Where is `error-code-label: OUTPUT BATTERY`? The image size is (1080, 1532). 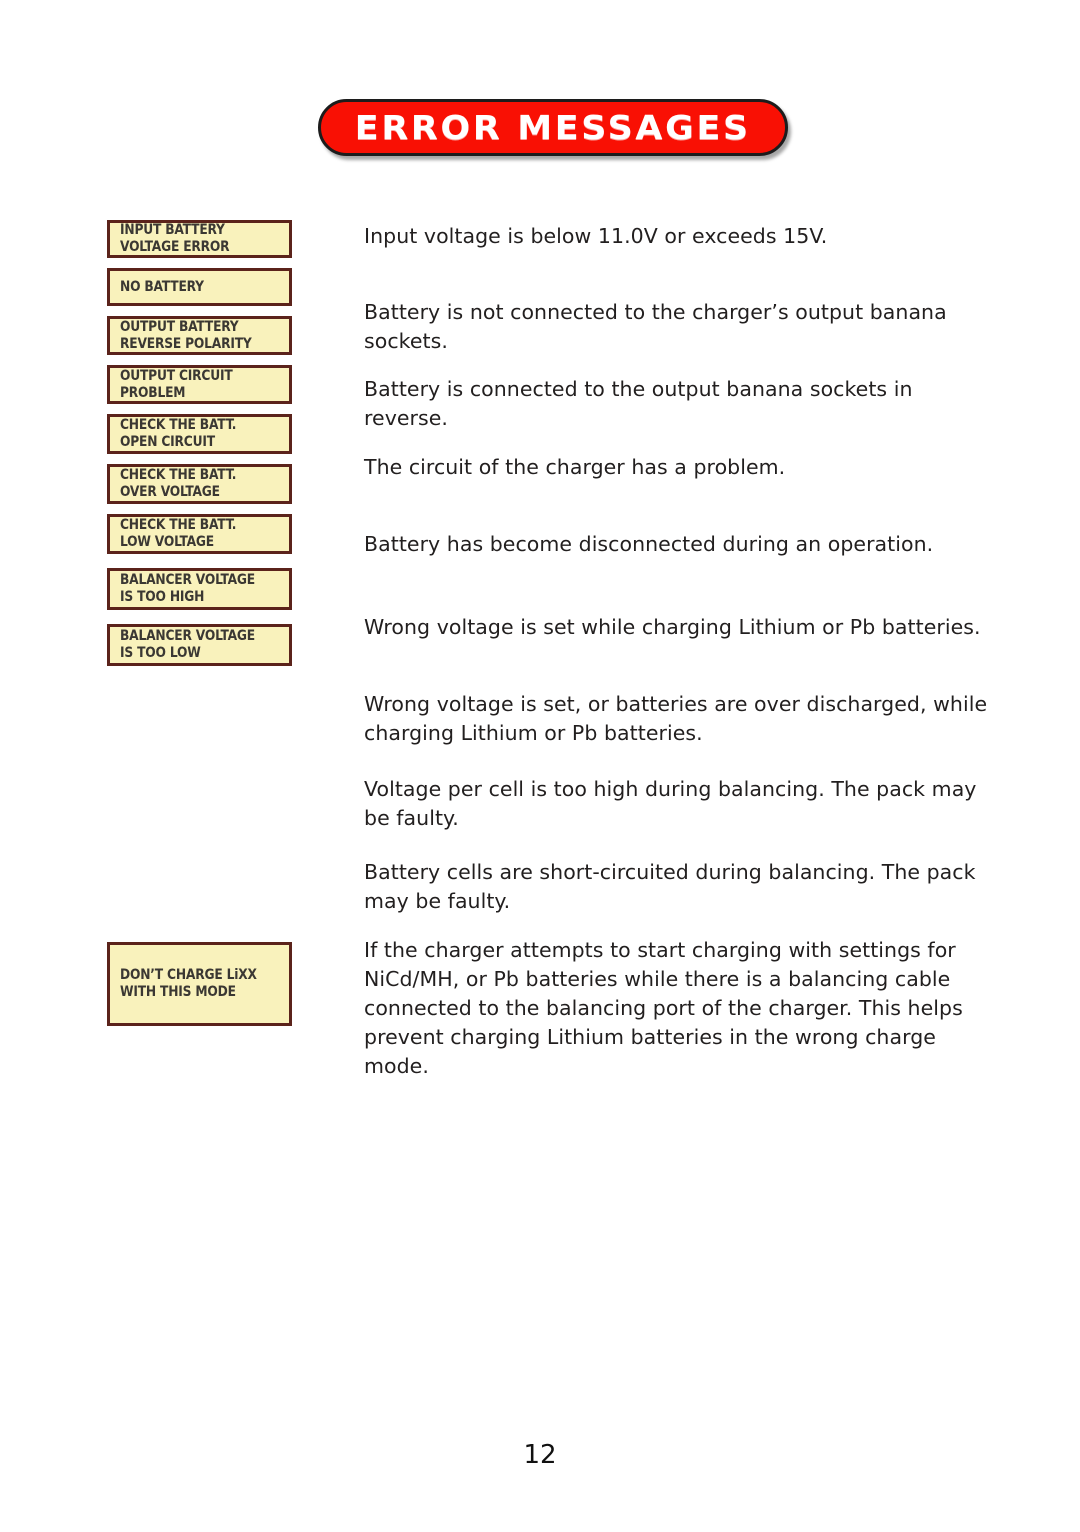 error-code-label: OUTPUT BATTERY is located at coordinates (179, 326).